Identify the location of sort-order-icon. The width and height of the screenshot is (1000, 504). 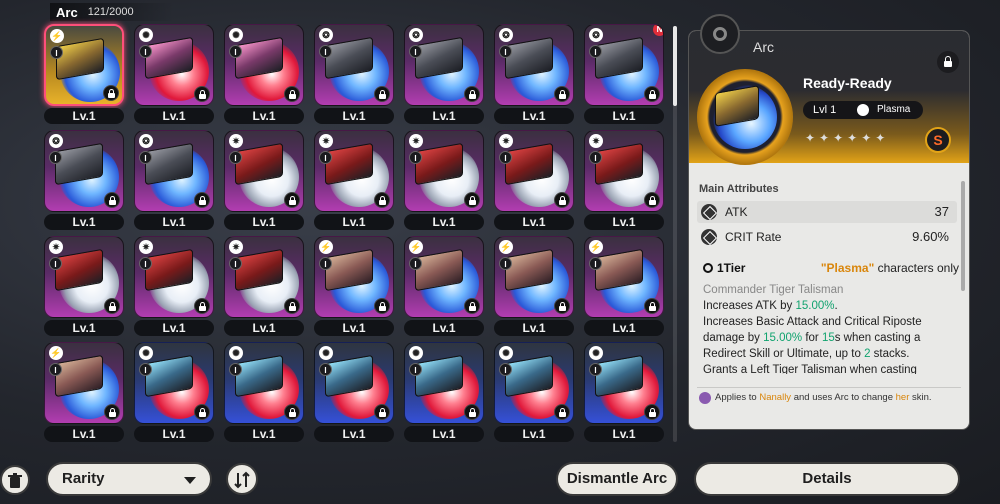
(242, 479).